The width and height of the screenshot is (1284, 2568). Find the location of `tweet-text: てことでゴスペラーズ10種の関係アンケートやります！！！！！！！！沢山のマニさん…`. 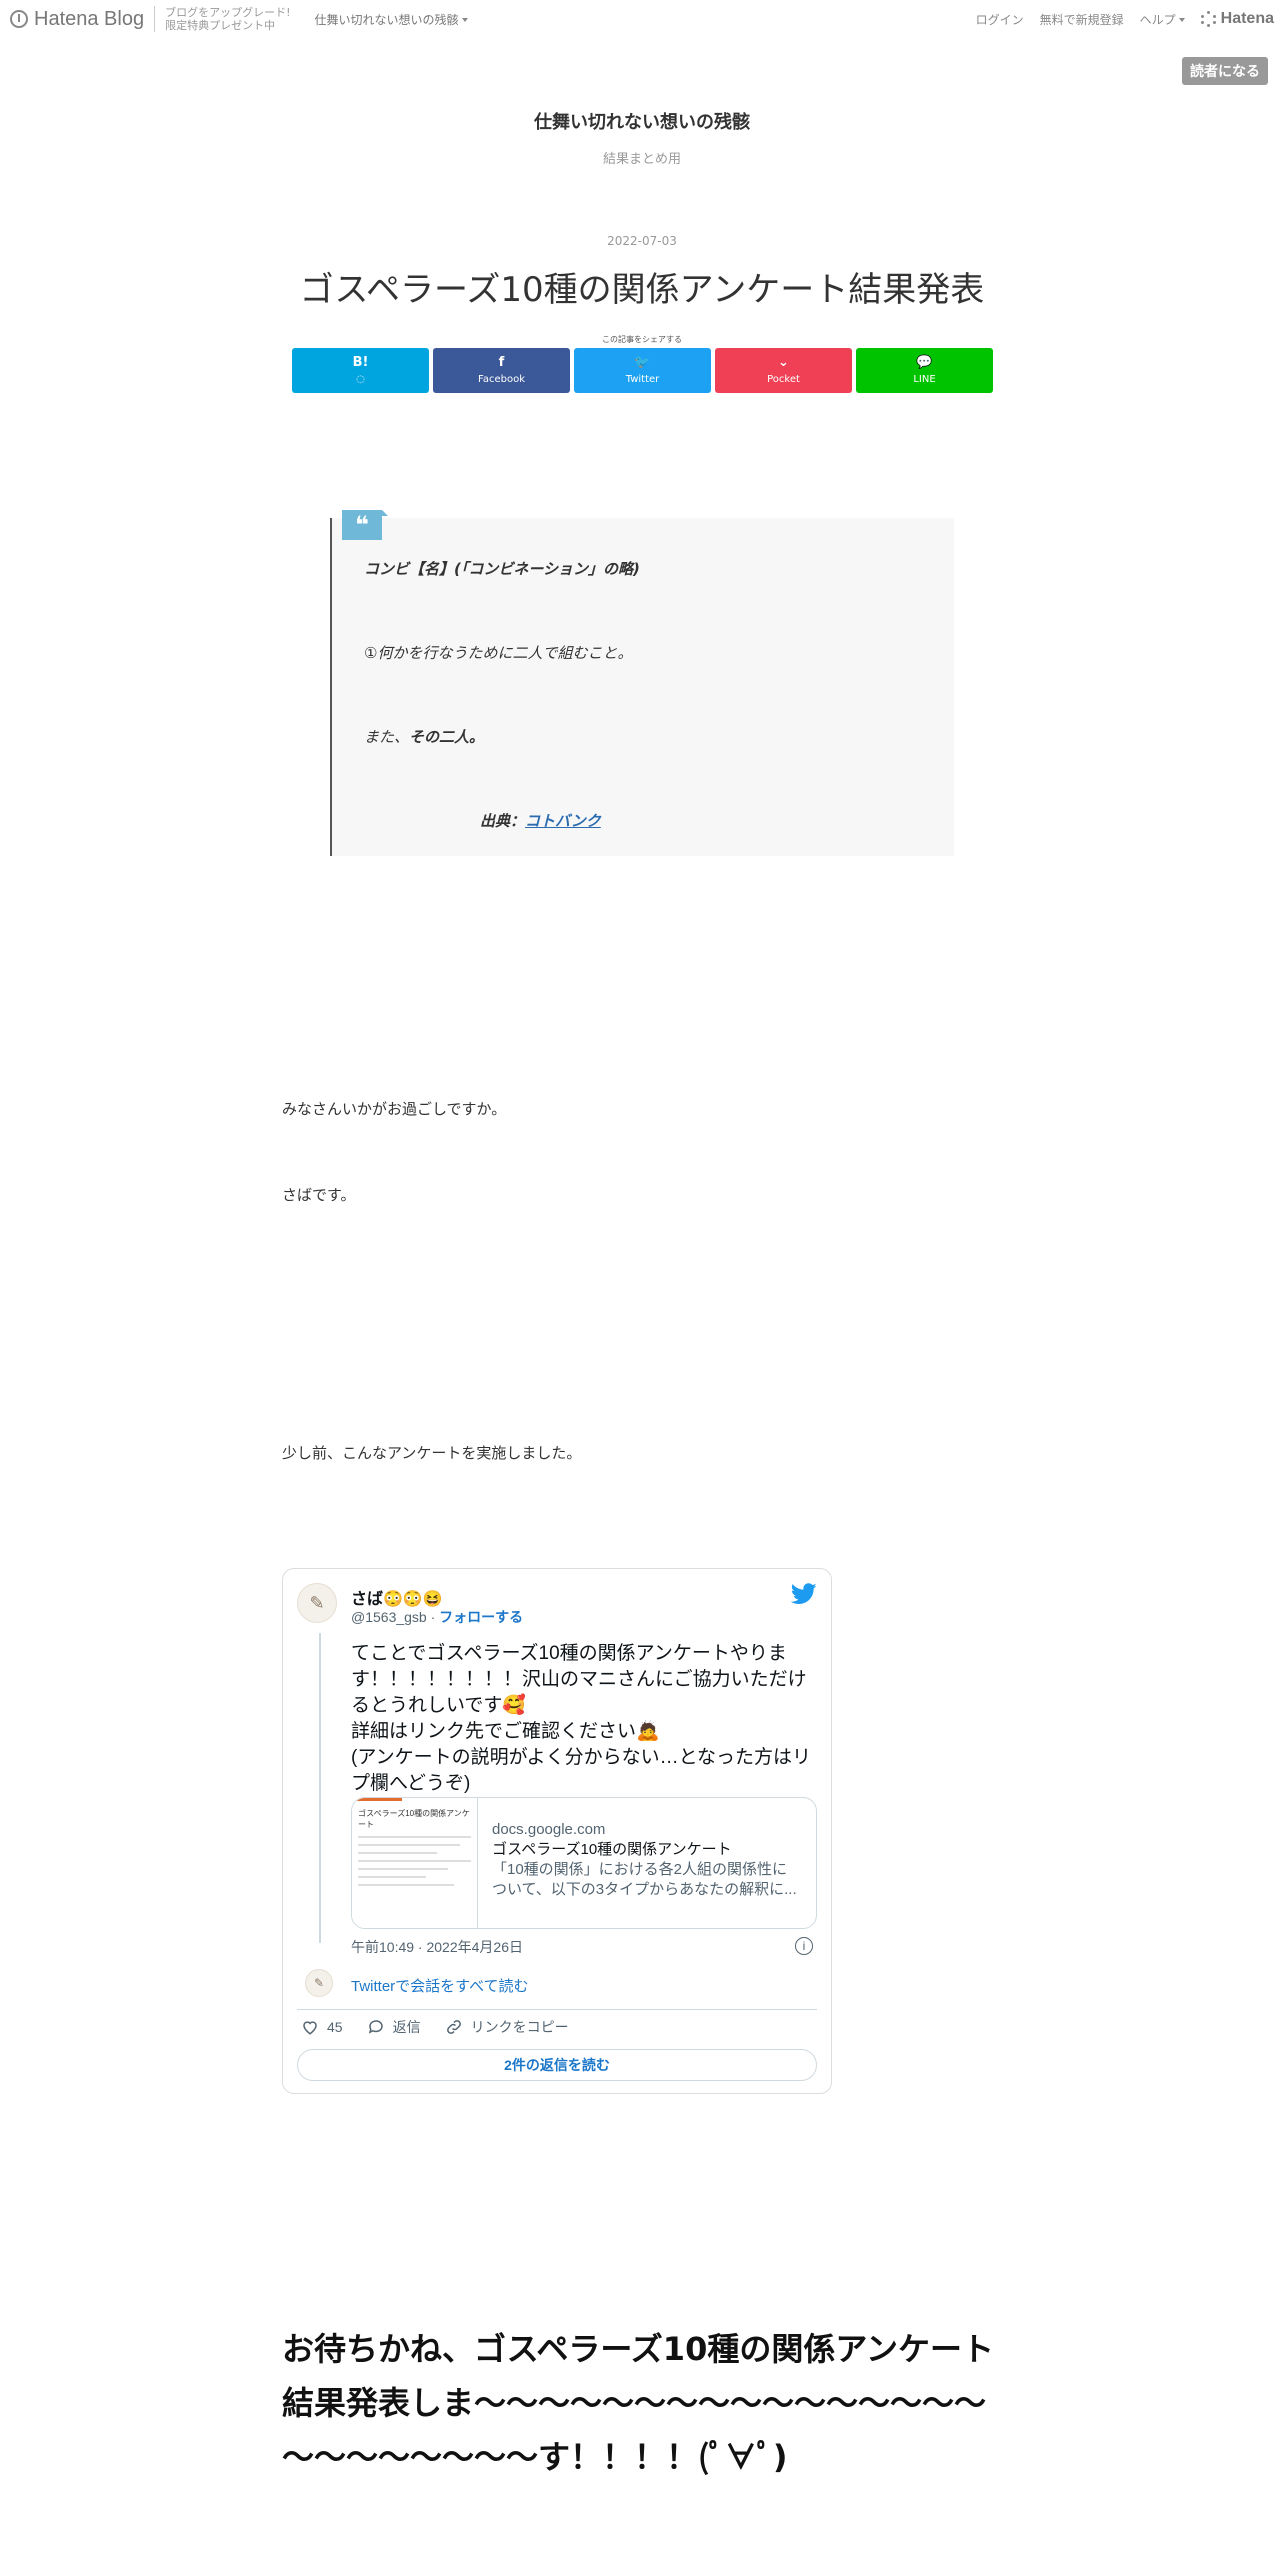

tweet-text: てことでゴスペラーズ10種の関係アンケートやります！！！！！！！！沢山のマニさん… is located at coordinates (581, 1718).